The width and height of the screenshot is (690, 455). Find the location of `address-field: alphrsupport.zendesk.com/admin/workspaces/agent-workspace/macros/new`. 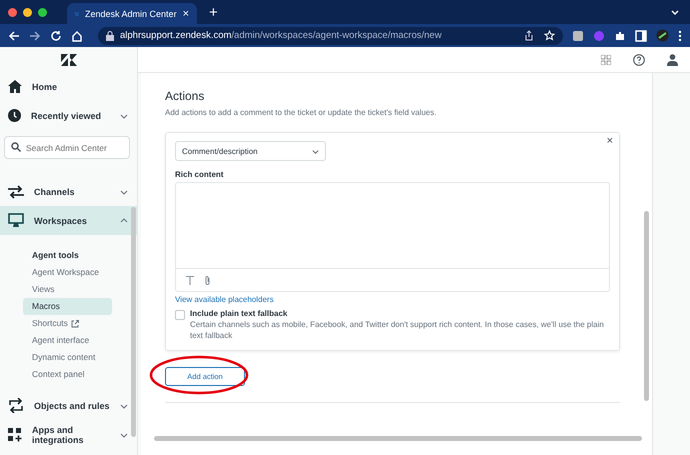

address-field: alphrsupport.zendesk.com/admin/workspaces/agent-workspace/macros/new is located at coordinates (330, 35).